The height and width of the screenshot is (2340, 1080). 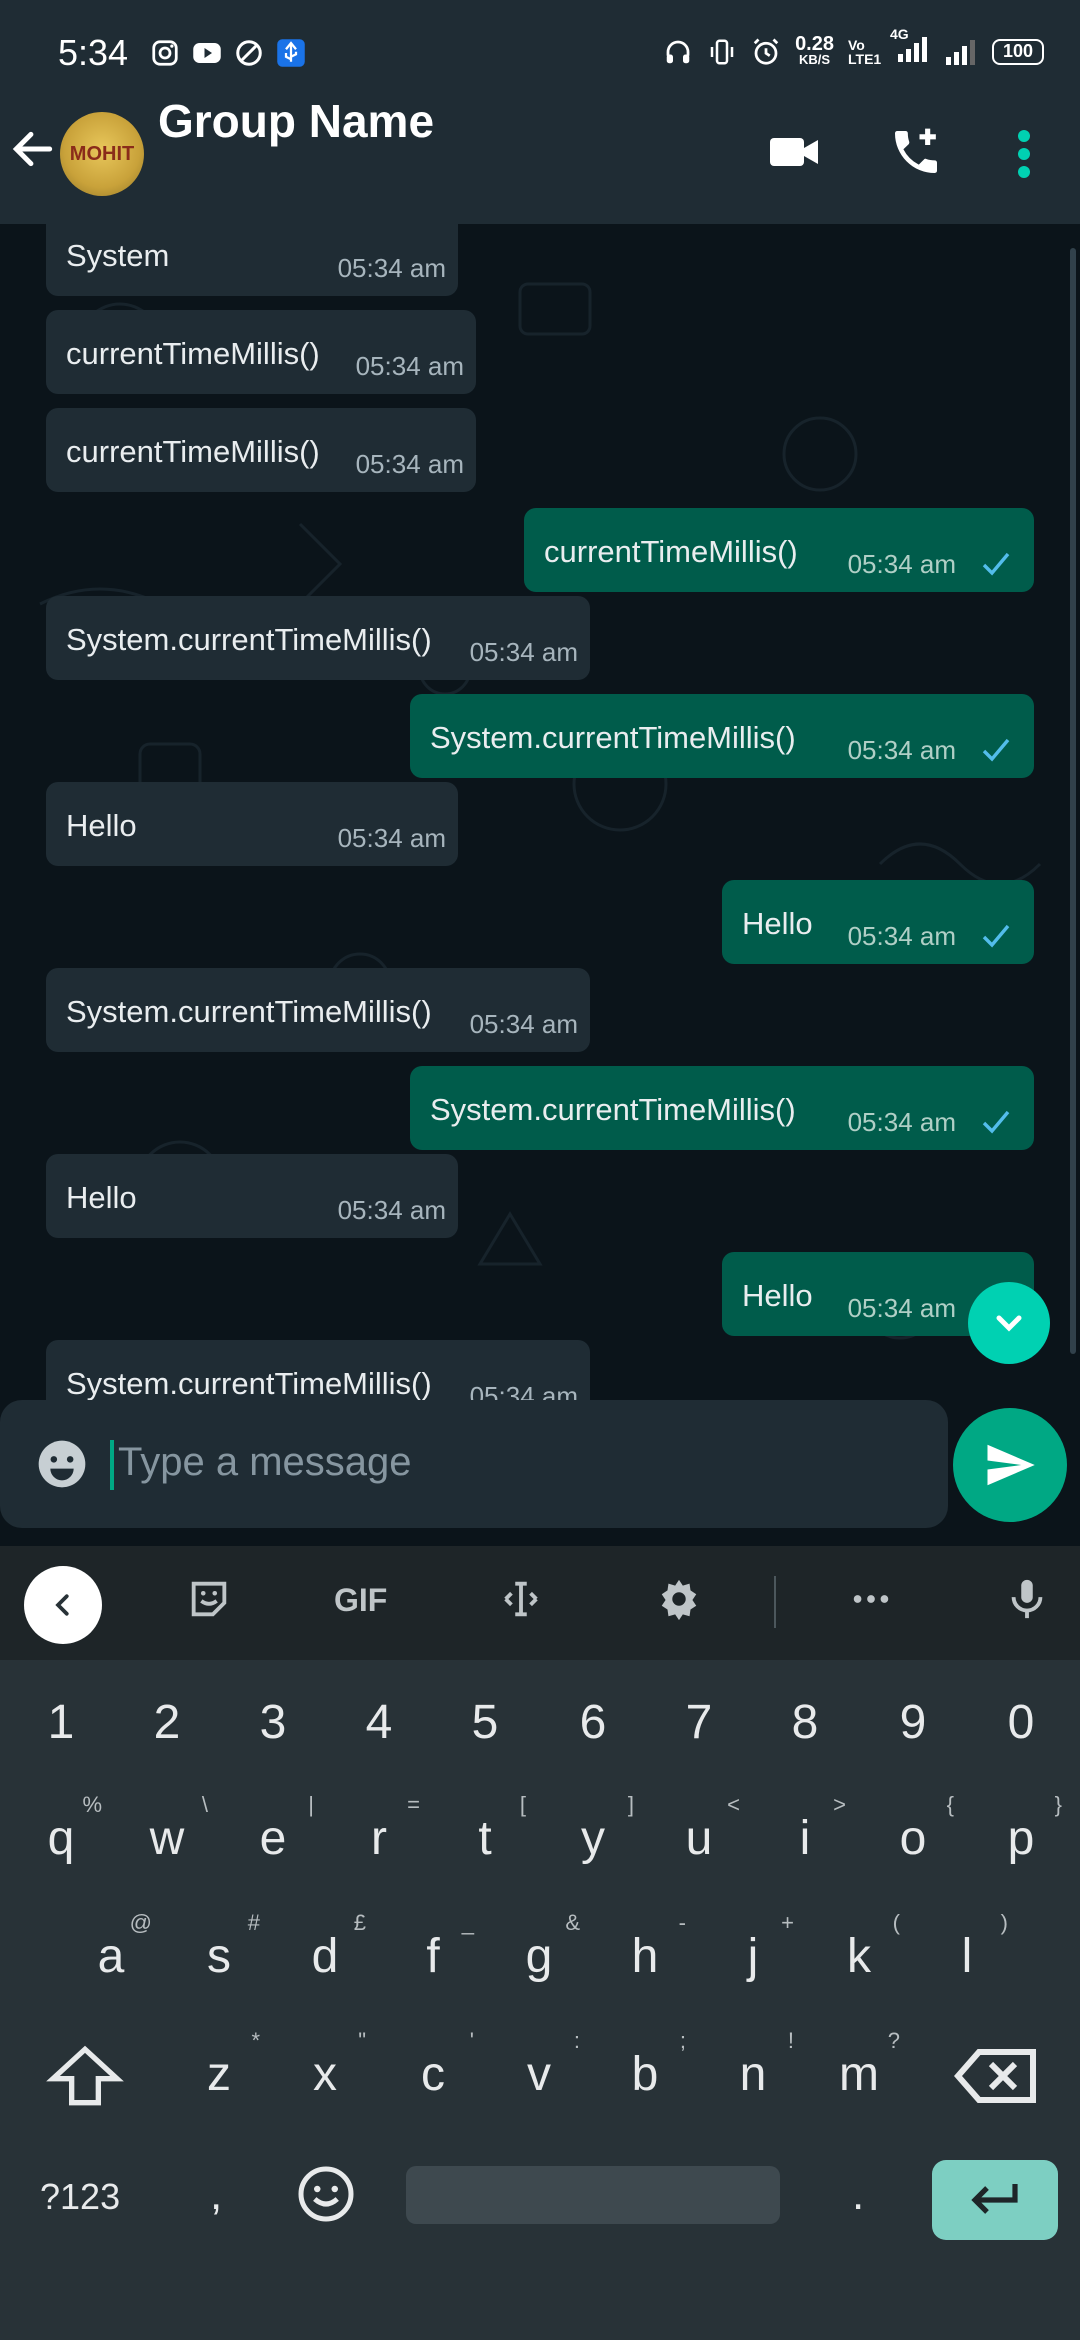 I want to click on key-y: y], so click(x=593, y=1839).